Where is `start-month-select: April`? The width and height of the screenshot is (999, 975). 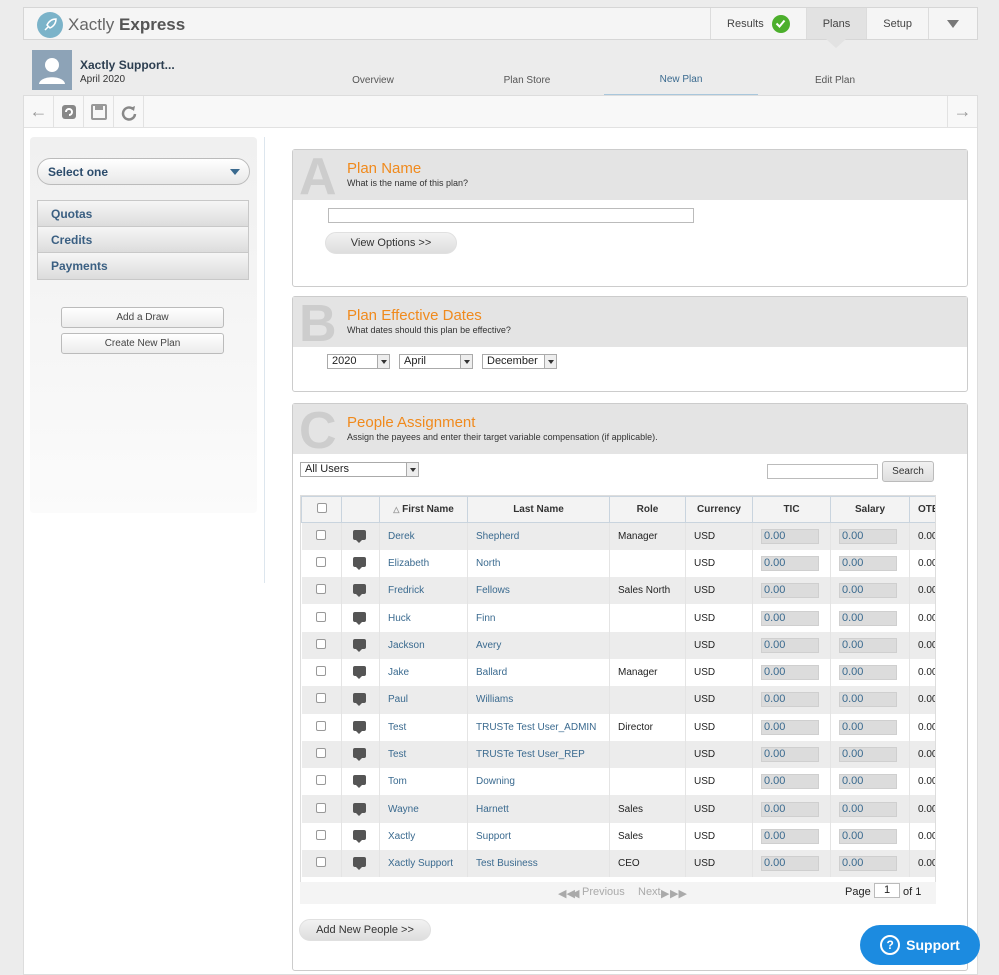
start-month-select: April is located at coordinates (436, 361).